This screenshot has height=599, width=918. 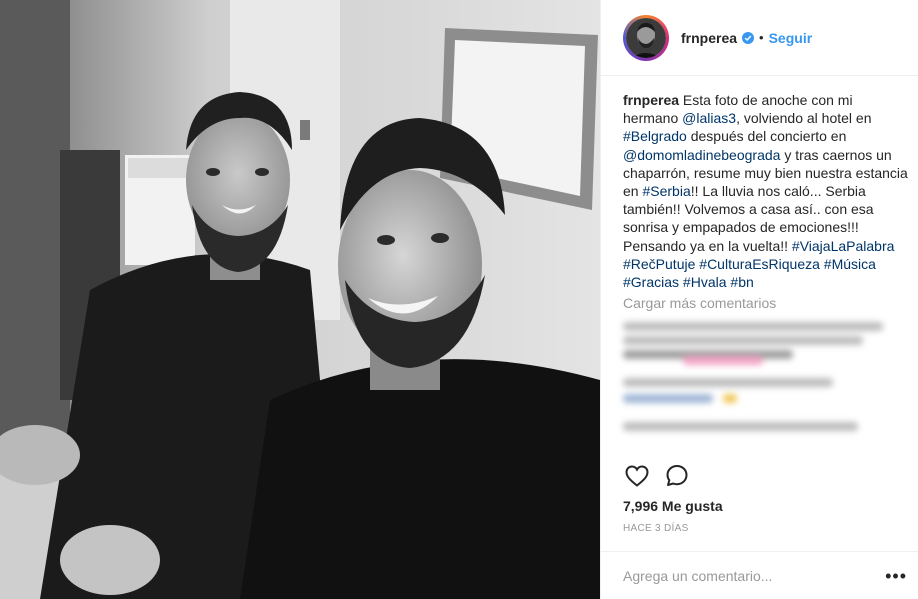 What do you see at coordinates (673, 506) in the screenshot?
I see `likes-count: 7,996 Me gusta` at bounding box center [673, 506].